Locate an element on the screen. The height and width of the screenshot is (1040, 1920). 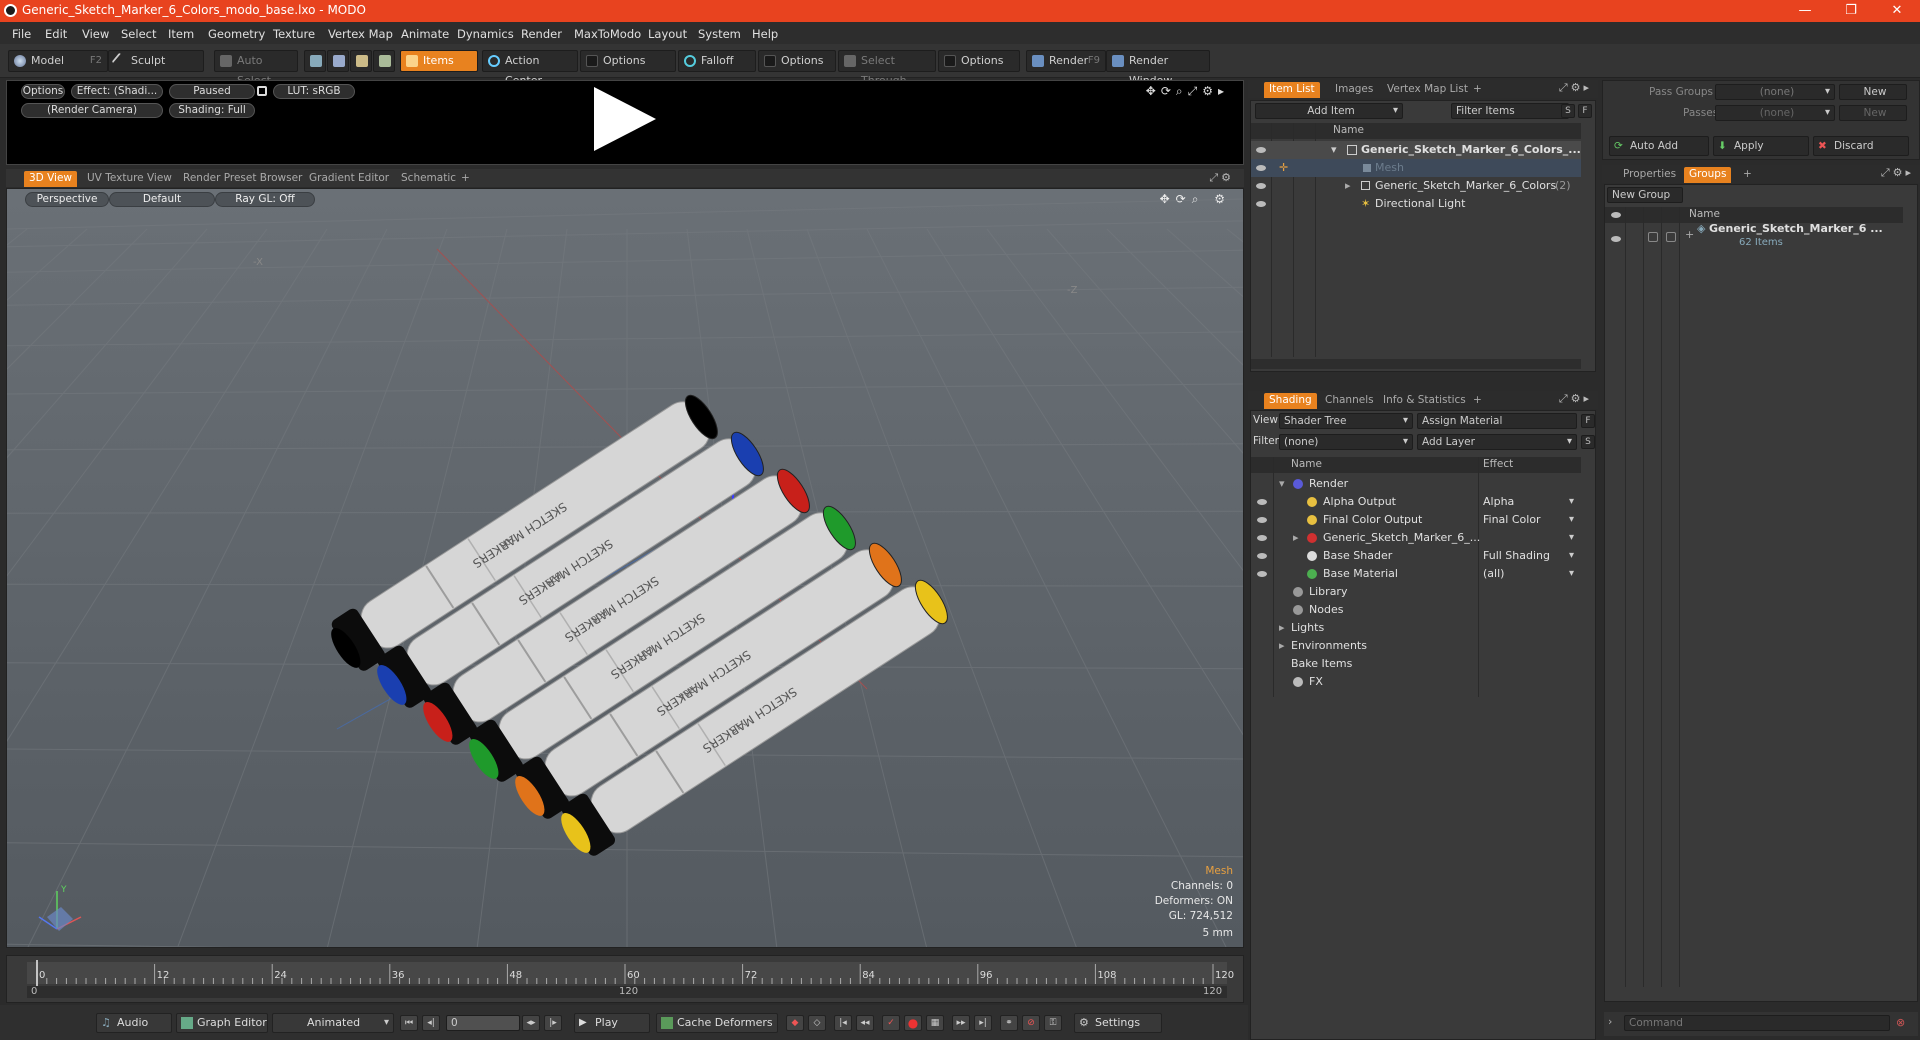
tab-vertex-map-list: Vertex Map List is located at coordinates (1427, 90).